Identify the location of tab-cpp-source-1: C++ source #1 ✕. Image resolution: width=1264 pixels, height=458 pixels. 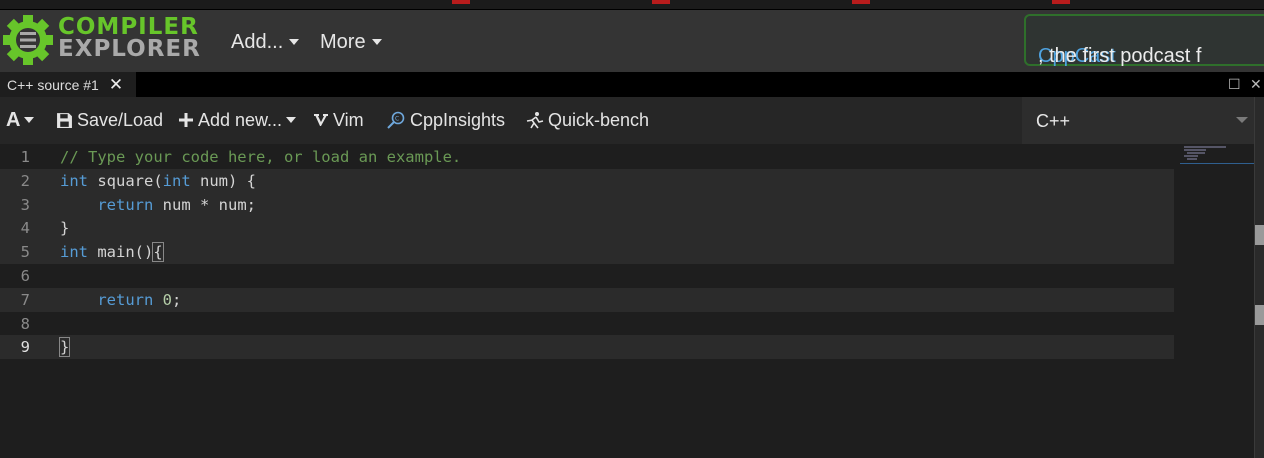
(68, 84).